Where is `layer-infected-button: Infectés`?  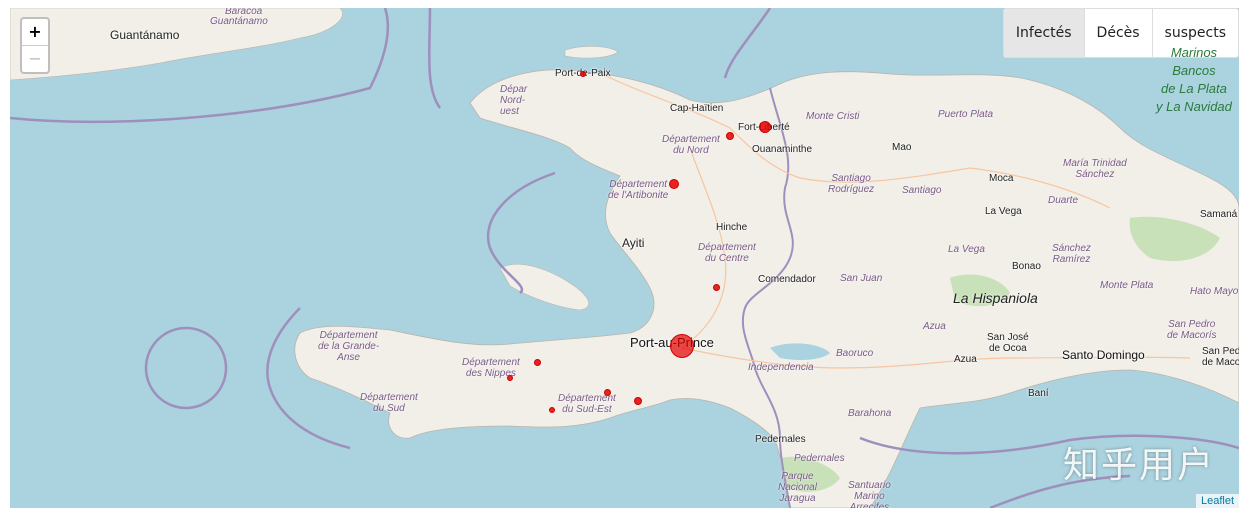
layer-infected-button: Infectés is located at coordinates (1043, 33).